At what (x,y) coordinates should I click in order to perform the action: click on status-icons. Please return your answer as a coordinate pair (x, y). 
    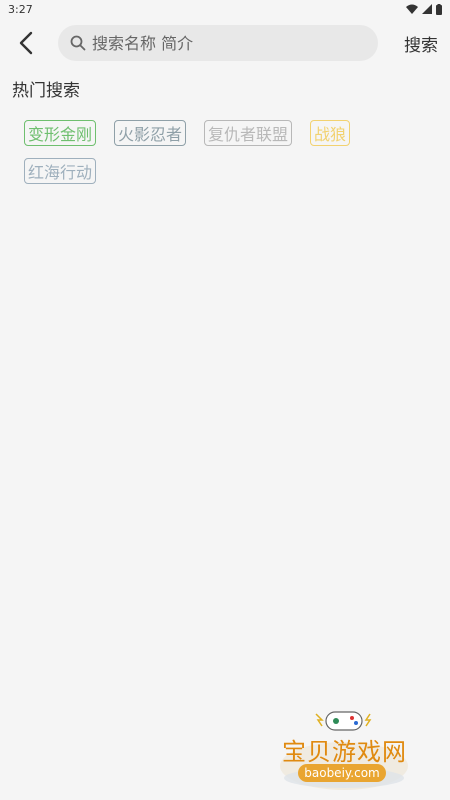
    Looking at the image, I should click on (424, 9).